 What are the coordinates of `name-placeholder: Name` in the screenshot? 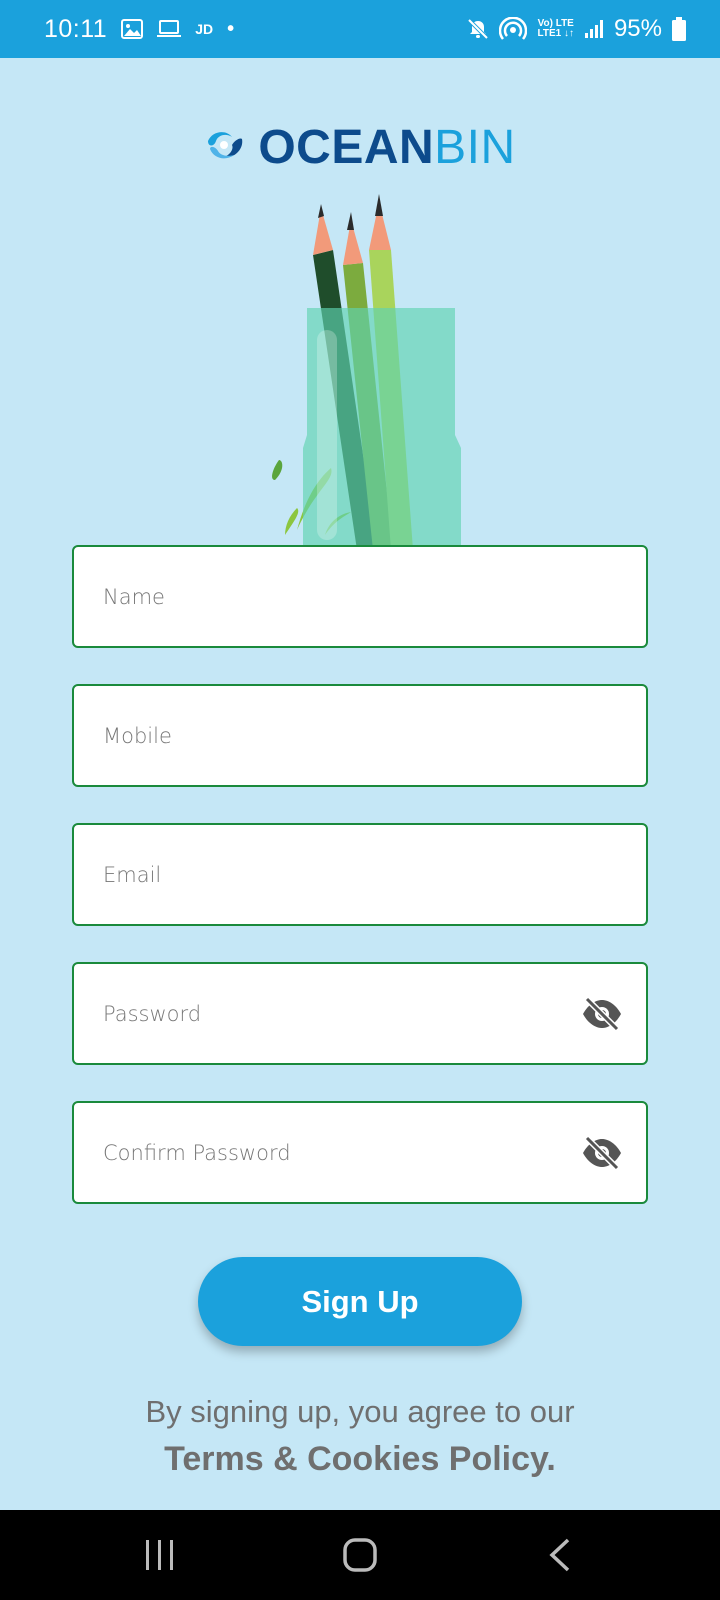 It's located at (134, 596).